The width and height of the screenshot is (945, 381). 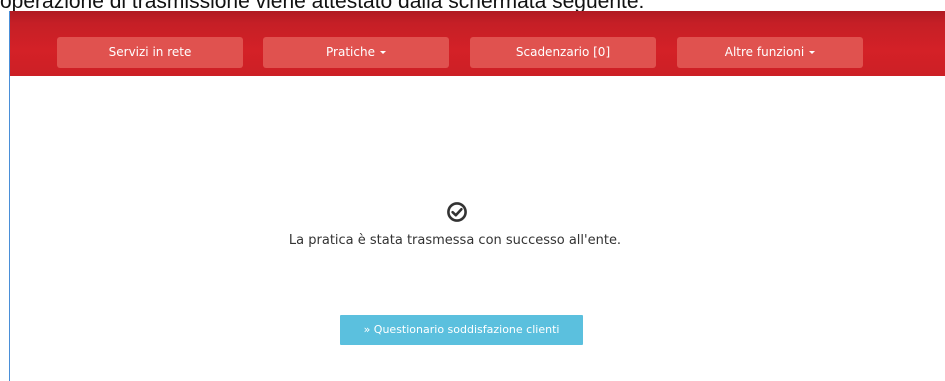 I want to click on survey-button: » Questionario soddisfazione clienti, so click(x=461, y=330).